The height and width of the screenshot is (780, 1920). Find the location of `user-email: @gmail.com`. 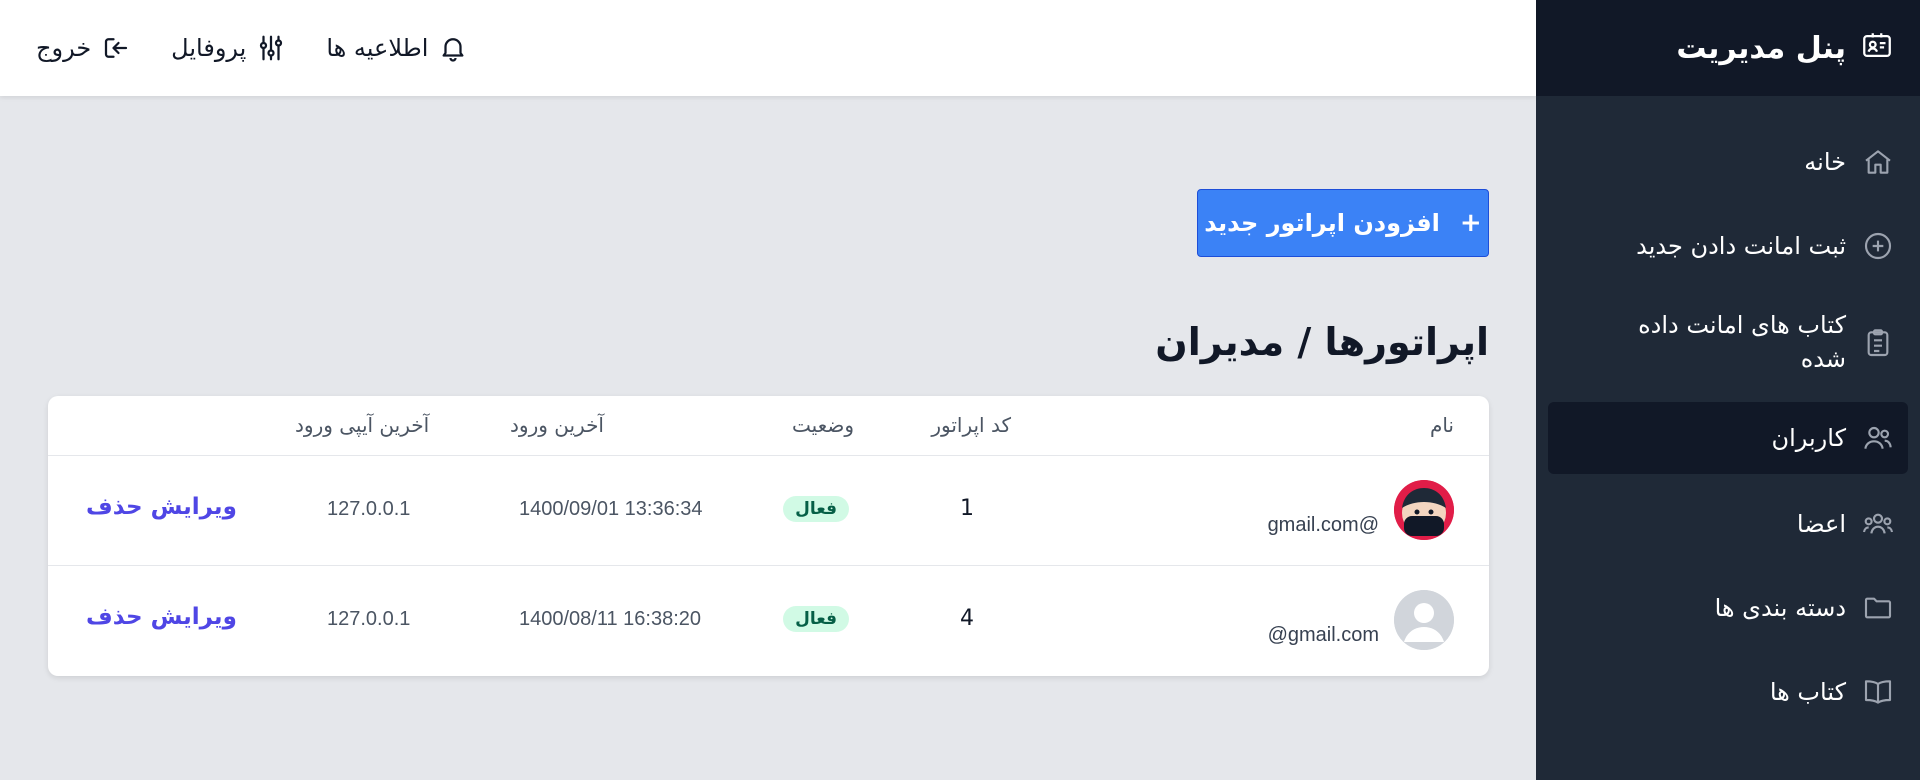

user-email: @gmail.com is located at coordinates (1323, 635).